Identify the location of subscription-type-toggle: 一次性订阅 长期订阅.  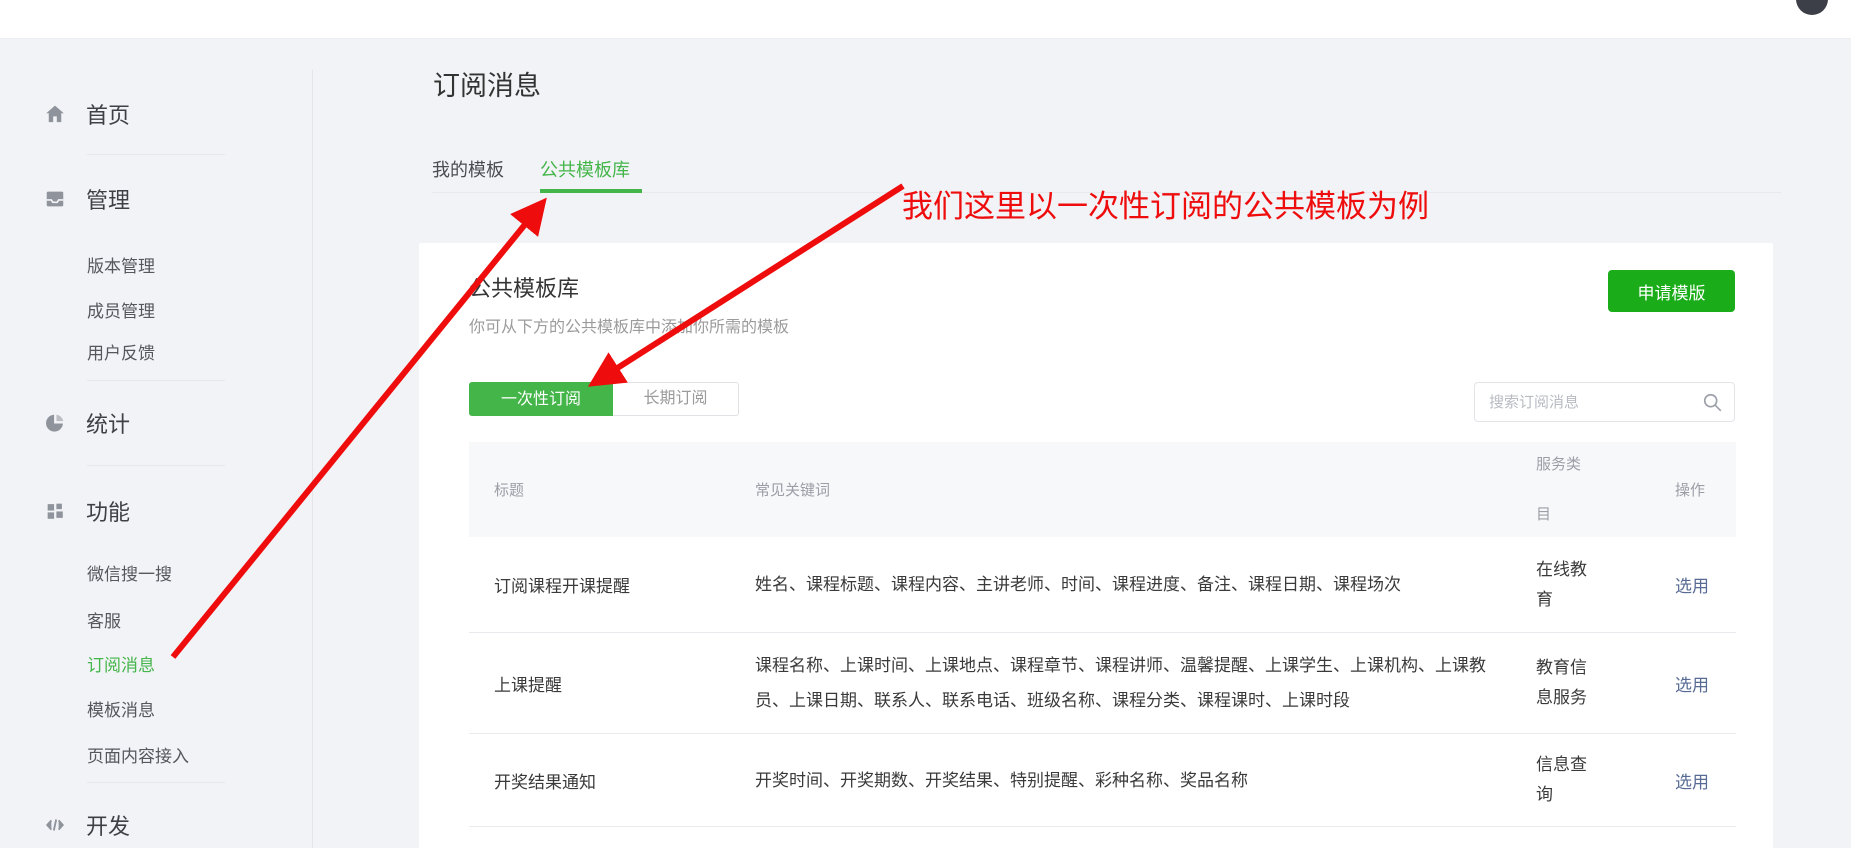
(604, 399).